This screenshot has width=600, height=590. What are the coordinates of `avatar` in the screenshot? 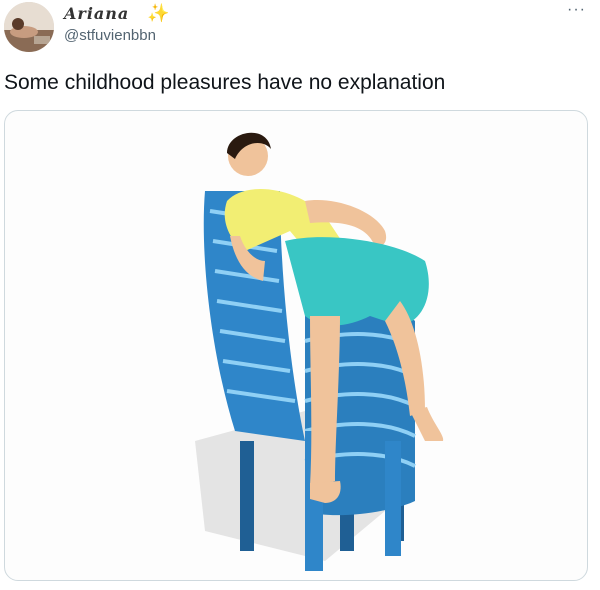 It's located at (29, 27).